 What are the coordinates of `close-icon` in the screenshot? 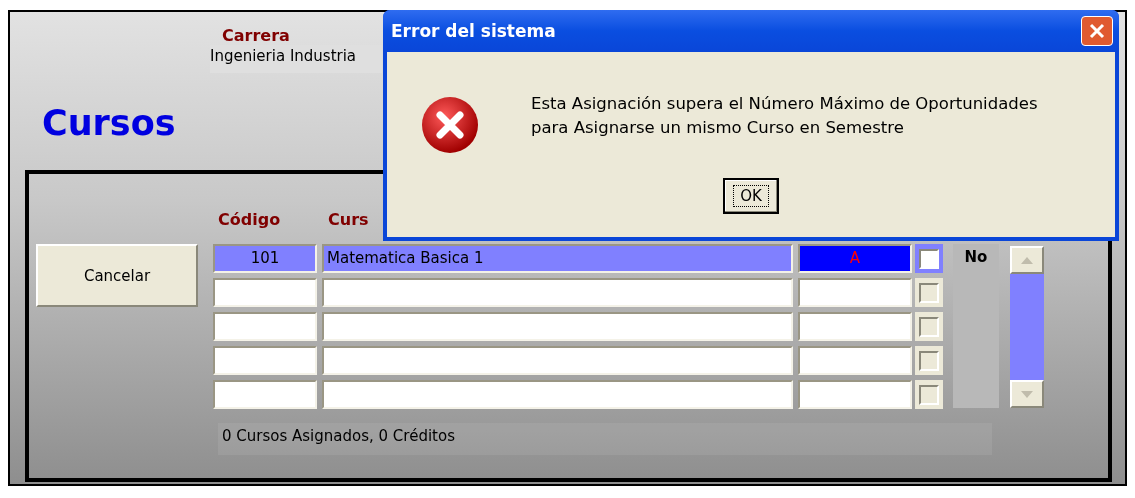 It's located at (1097, 31).